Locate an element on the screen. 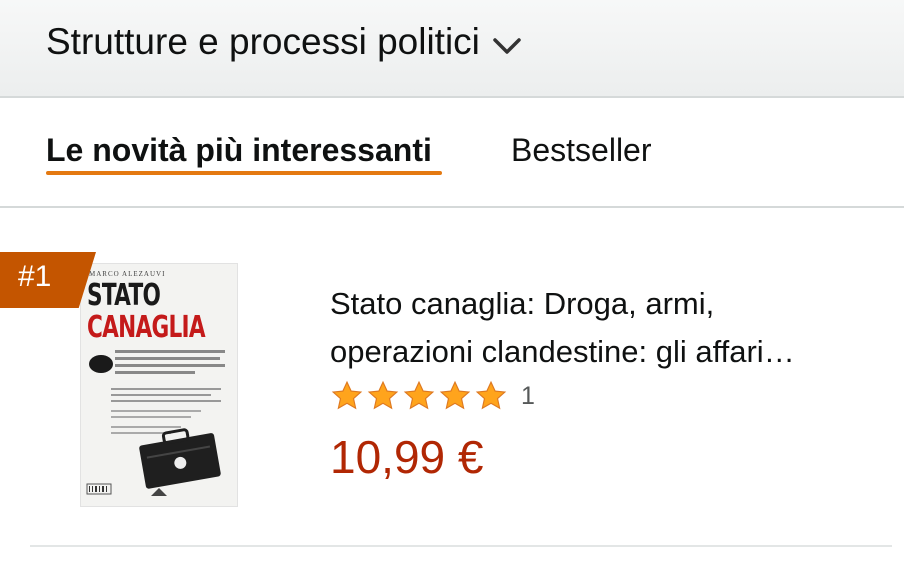 The image size is (904, 569). rank-number: #1 is located at coordinates (35, 276).